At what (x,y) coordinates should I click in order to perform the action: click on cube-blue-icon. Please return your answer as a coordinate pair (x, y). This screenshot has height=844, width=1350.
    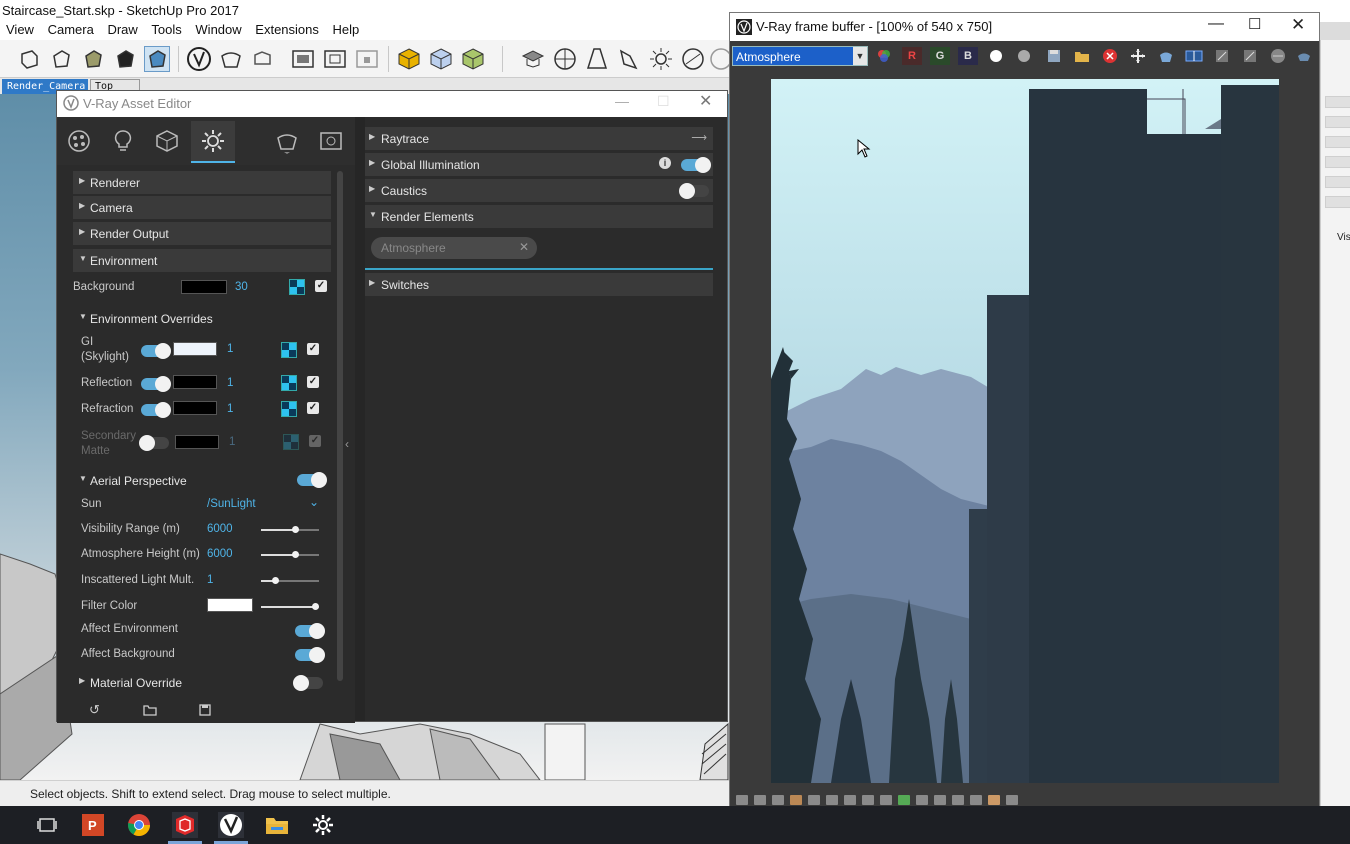
    Looking at the image, I should click on (441, 59).